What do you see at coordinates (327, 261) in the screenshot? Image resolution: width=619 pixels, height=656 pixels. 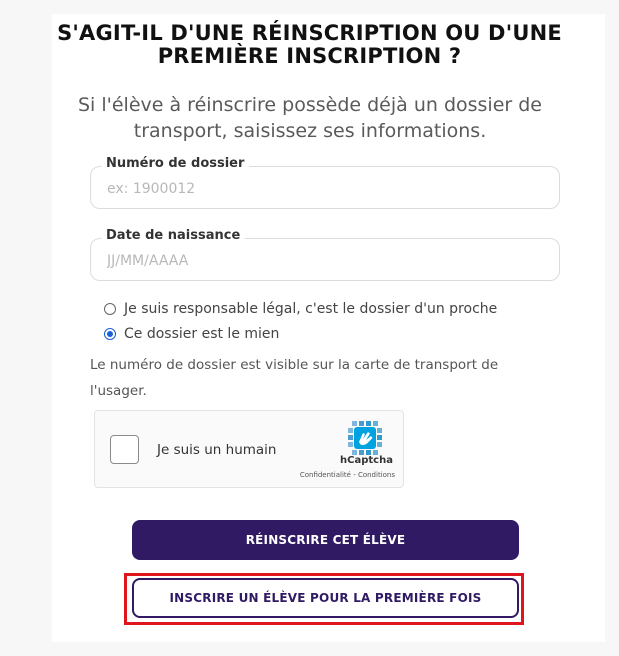 I see `birth-date-input` at bounding box center [327, 261].